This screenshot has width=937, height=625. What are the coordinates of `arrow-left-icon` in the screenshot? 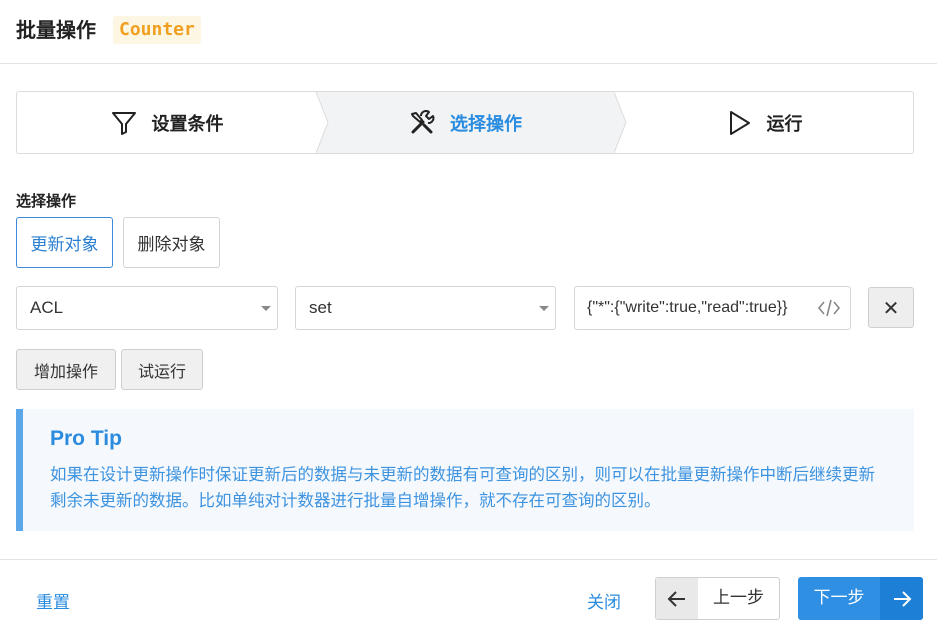 It's located at (677, 598).